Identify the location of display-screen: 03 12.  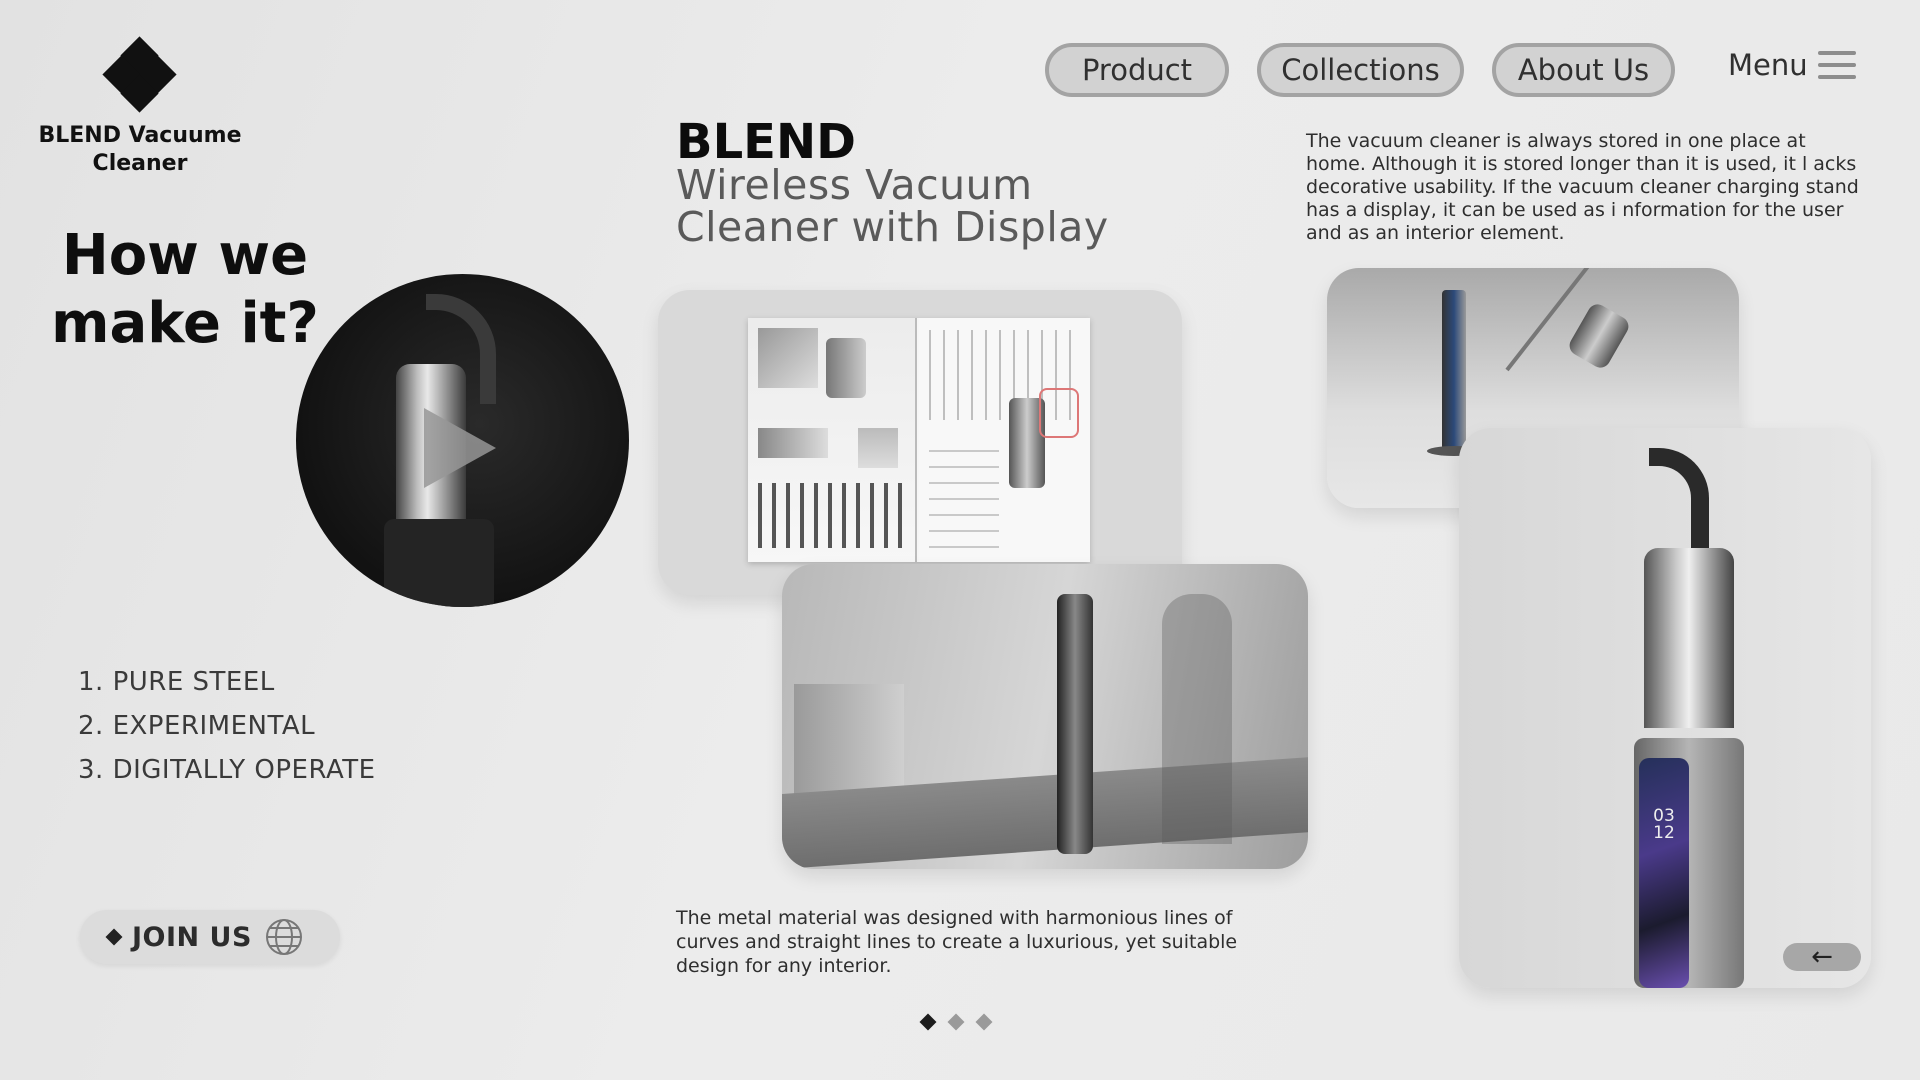
(1664, 873).